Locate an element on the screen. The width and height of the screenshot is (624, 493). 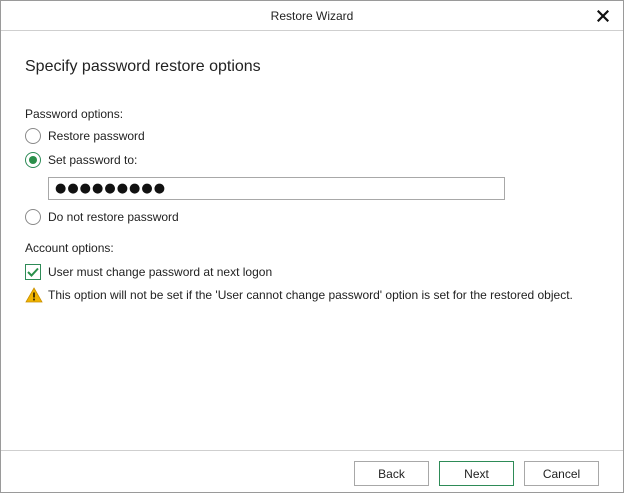
password-field is located at coordinates (276, 188).